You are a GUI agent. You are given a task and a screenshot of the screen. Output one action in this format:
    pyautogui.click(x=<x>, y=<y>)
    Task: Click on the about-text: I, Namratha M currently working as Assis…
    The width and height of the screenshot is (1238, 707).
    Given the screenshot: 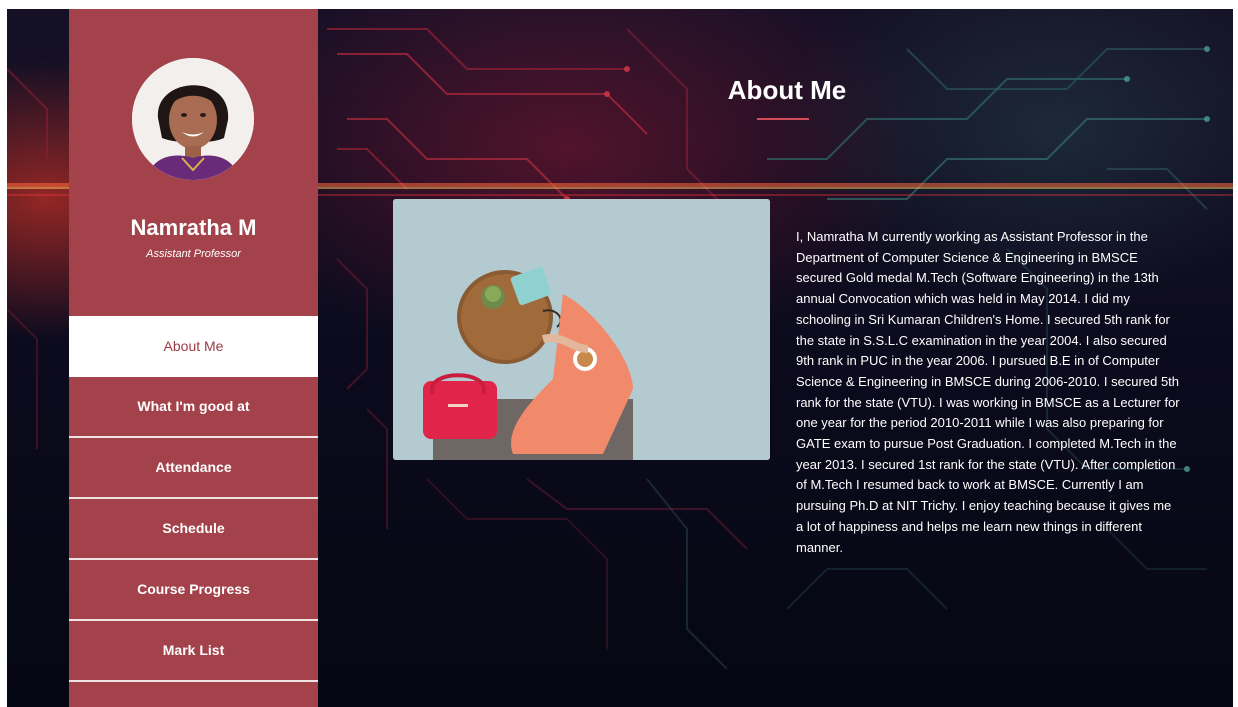 What is the action you would take?
    pyautogui.click(x=988, y=392)
    